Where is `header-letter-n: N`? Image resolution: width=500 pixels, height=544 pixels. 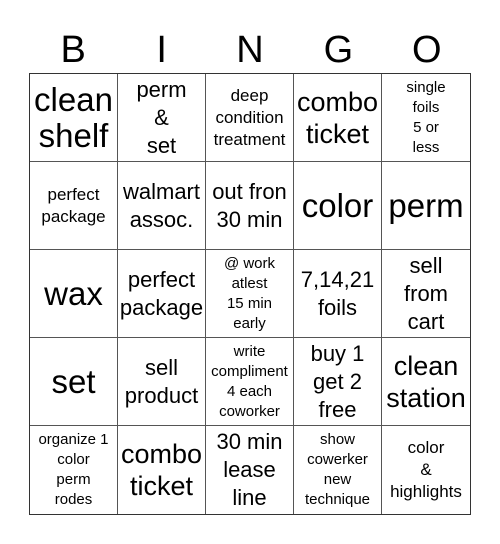 header-letter-n: N is located at coordinates (250, 50).